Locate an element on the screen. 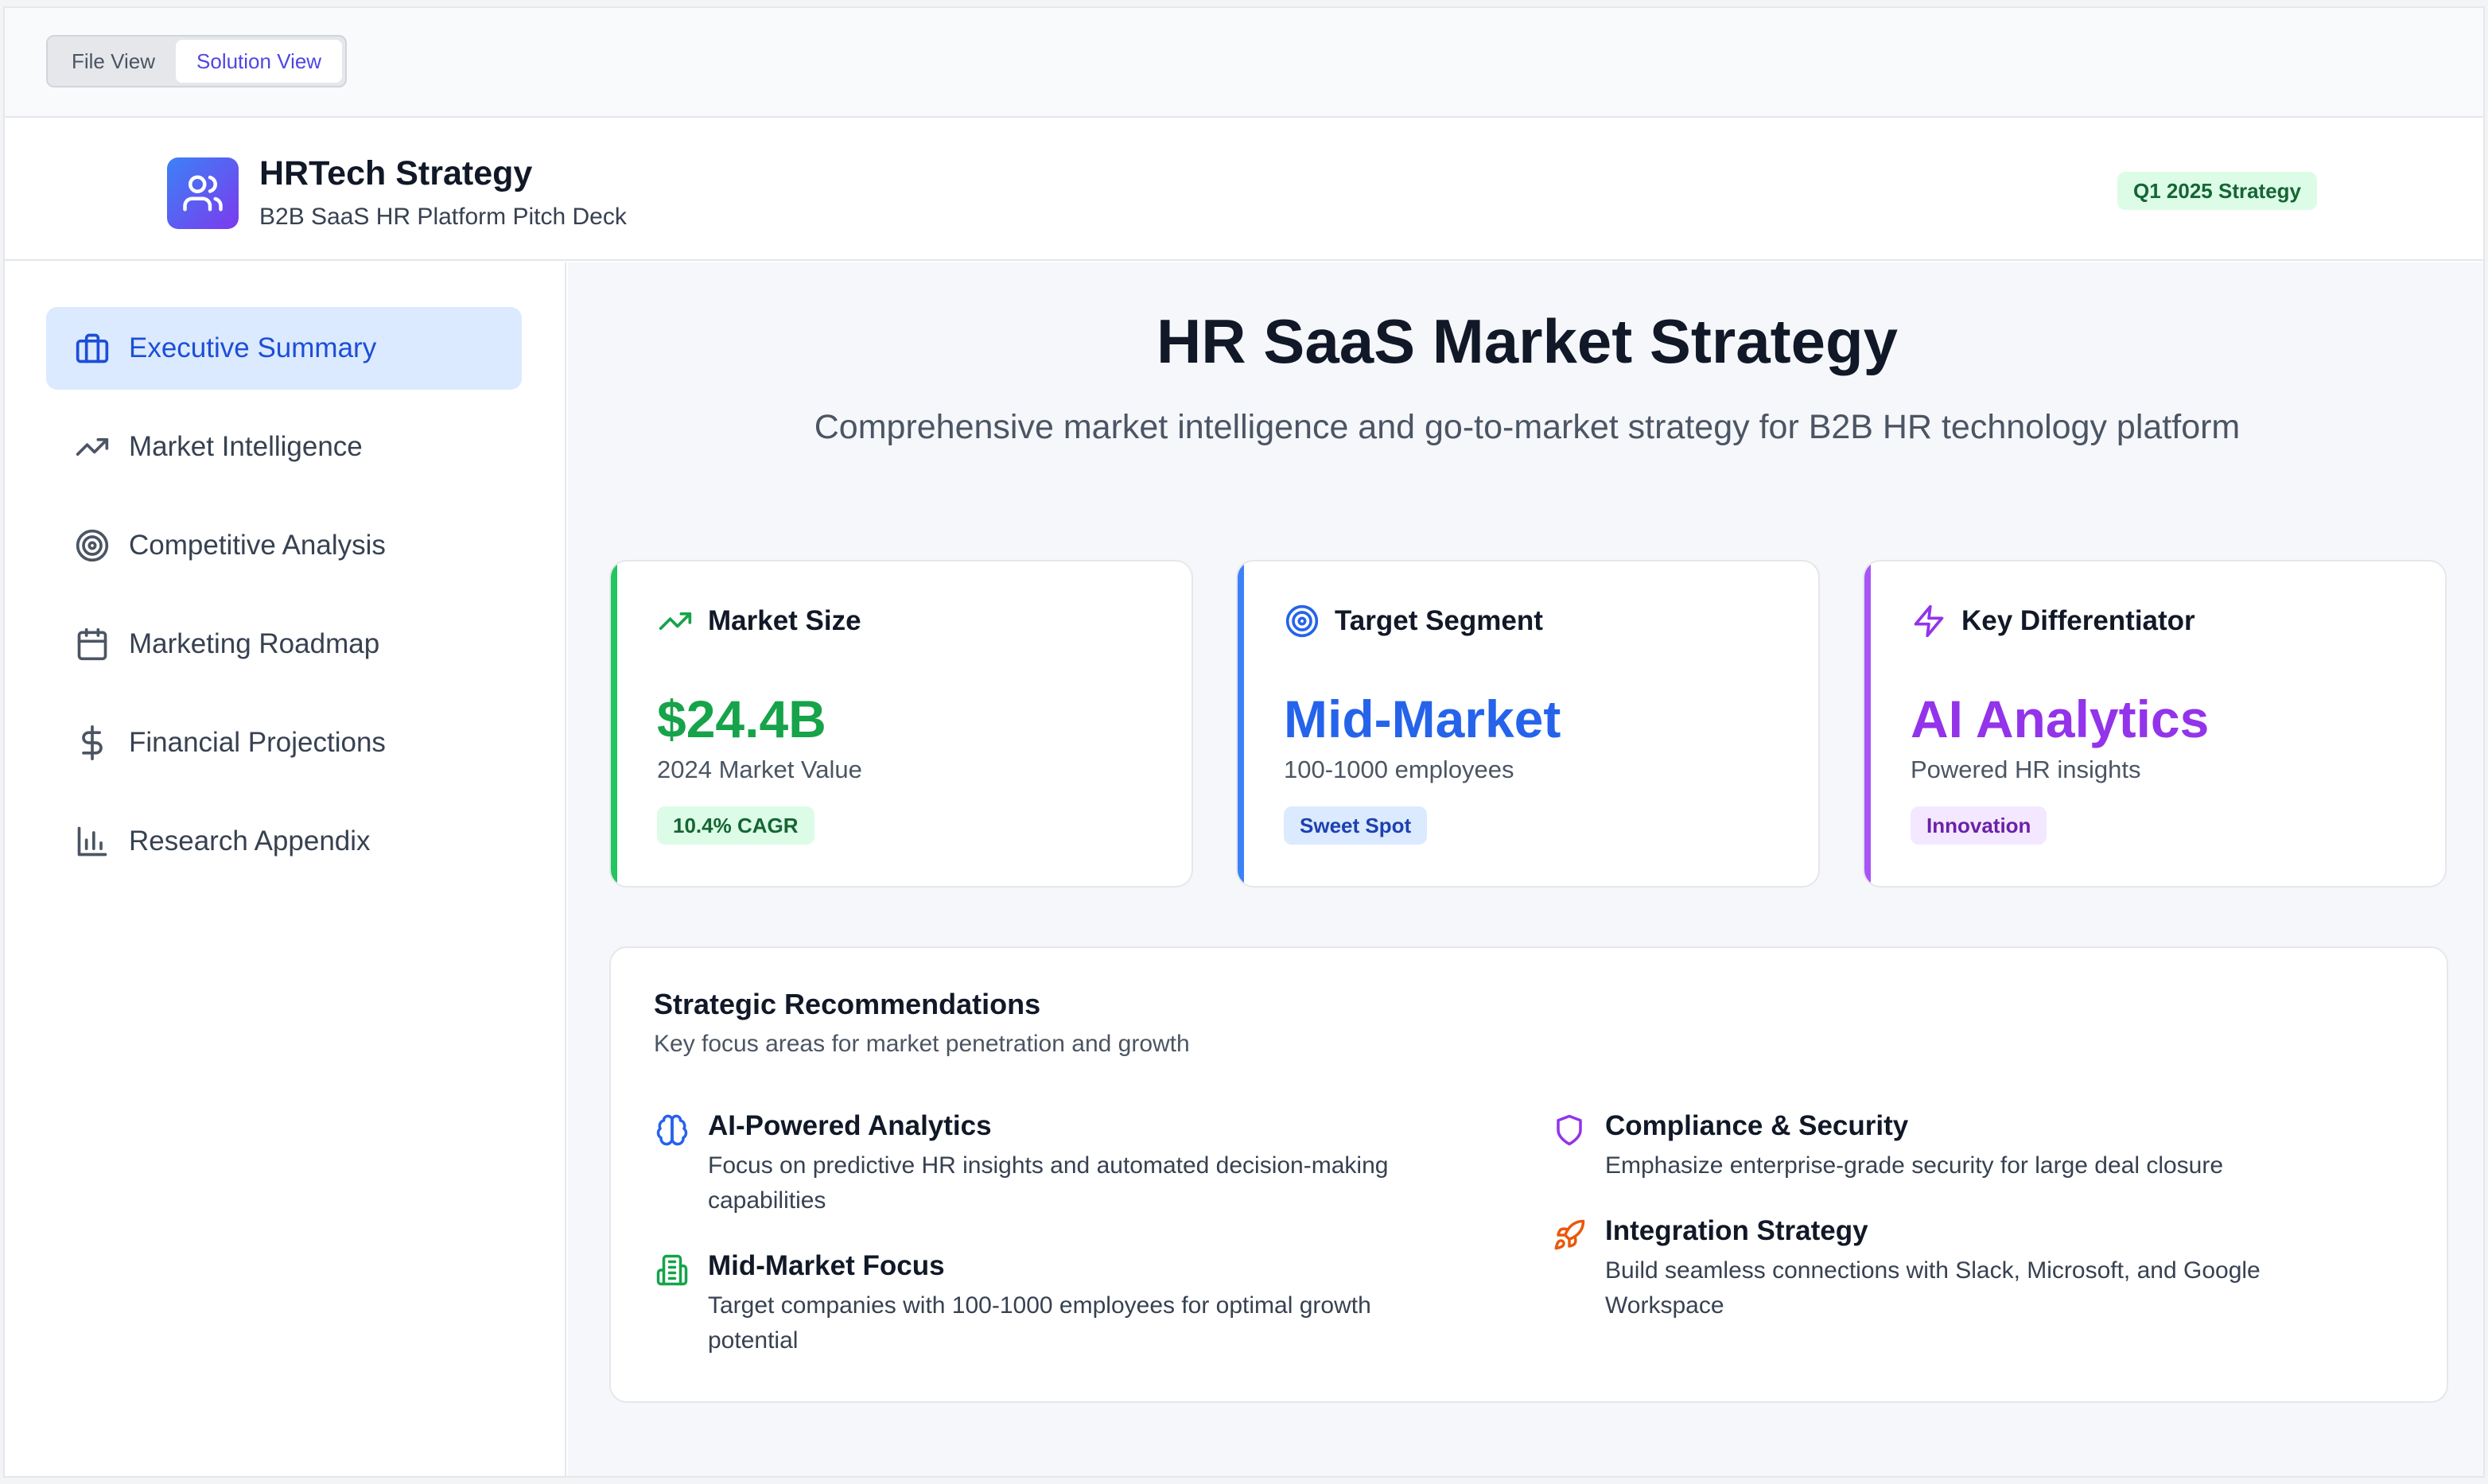  brand-title: HRTech Strategy is located at coordinates (396, 173).